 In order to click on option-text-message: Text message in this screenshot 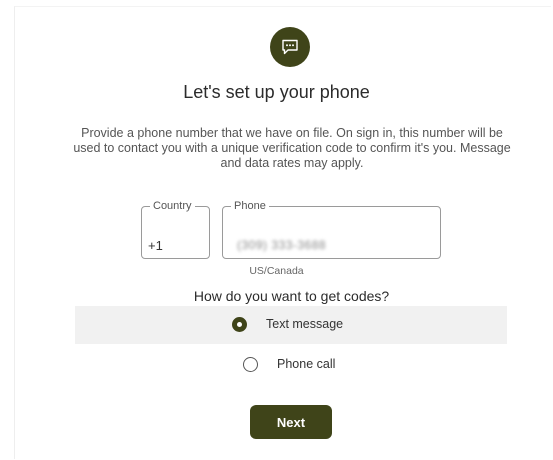, I will do `click(291, 325)`.